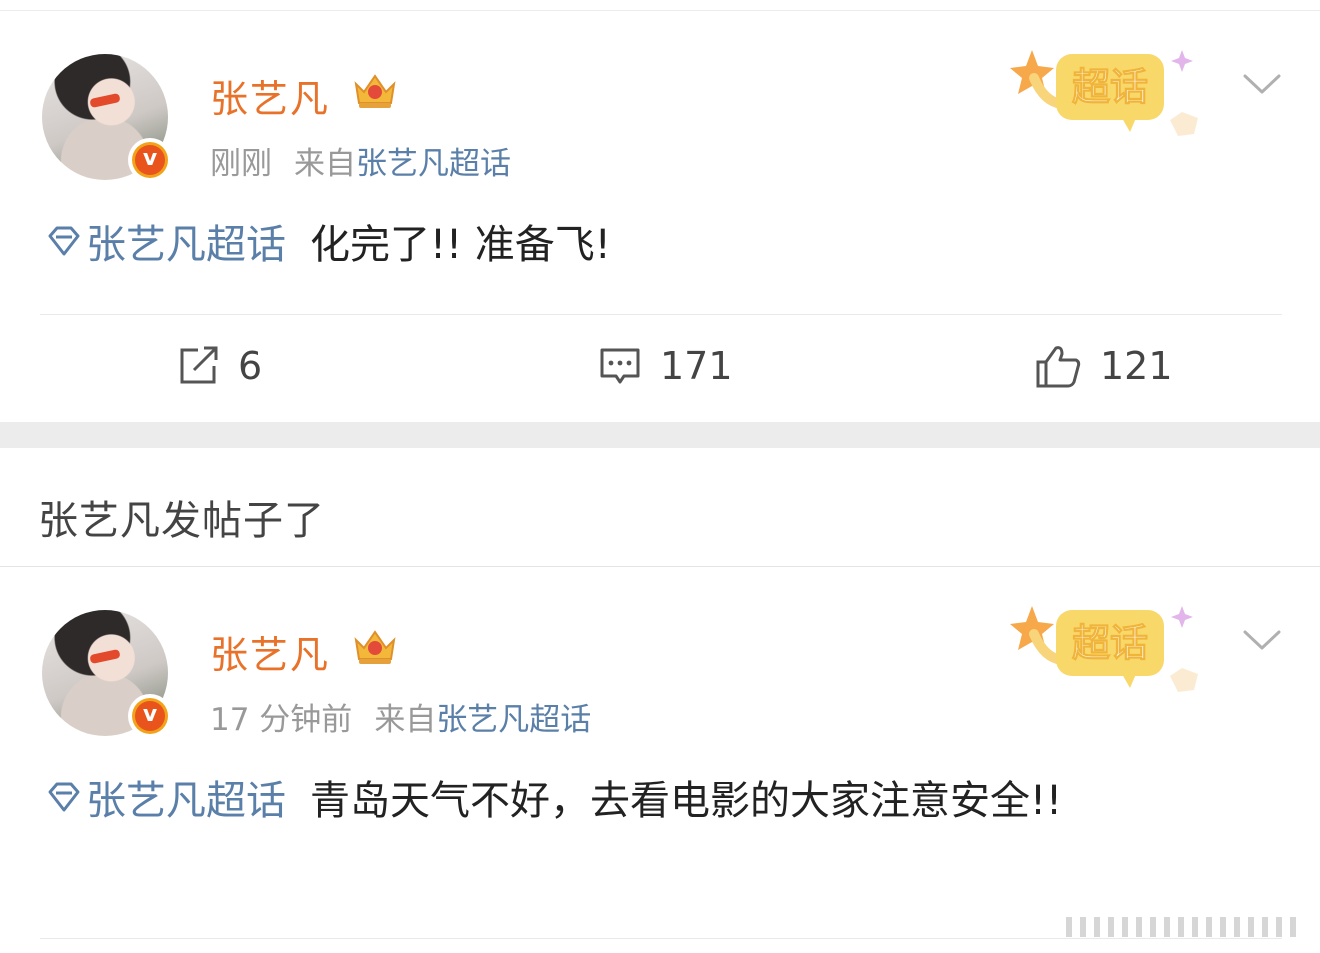 Image resolution: width=1320 pixels, height=953 pixels. What do you see at coordinates (686, 801) in the screenshot?
I see `post-text: 青岛天气不好，去看电影的大家注意安全!!` at bounding box center [686, 801].